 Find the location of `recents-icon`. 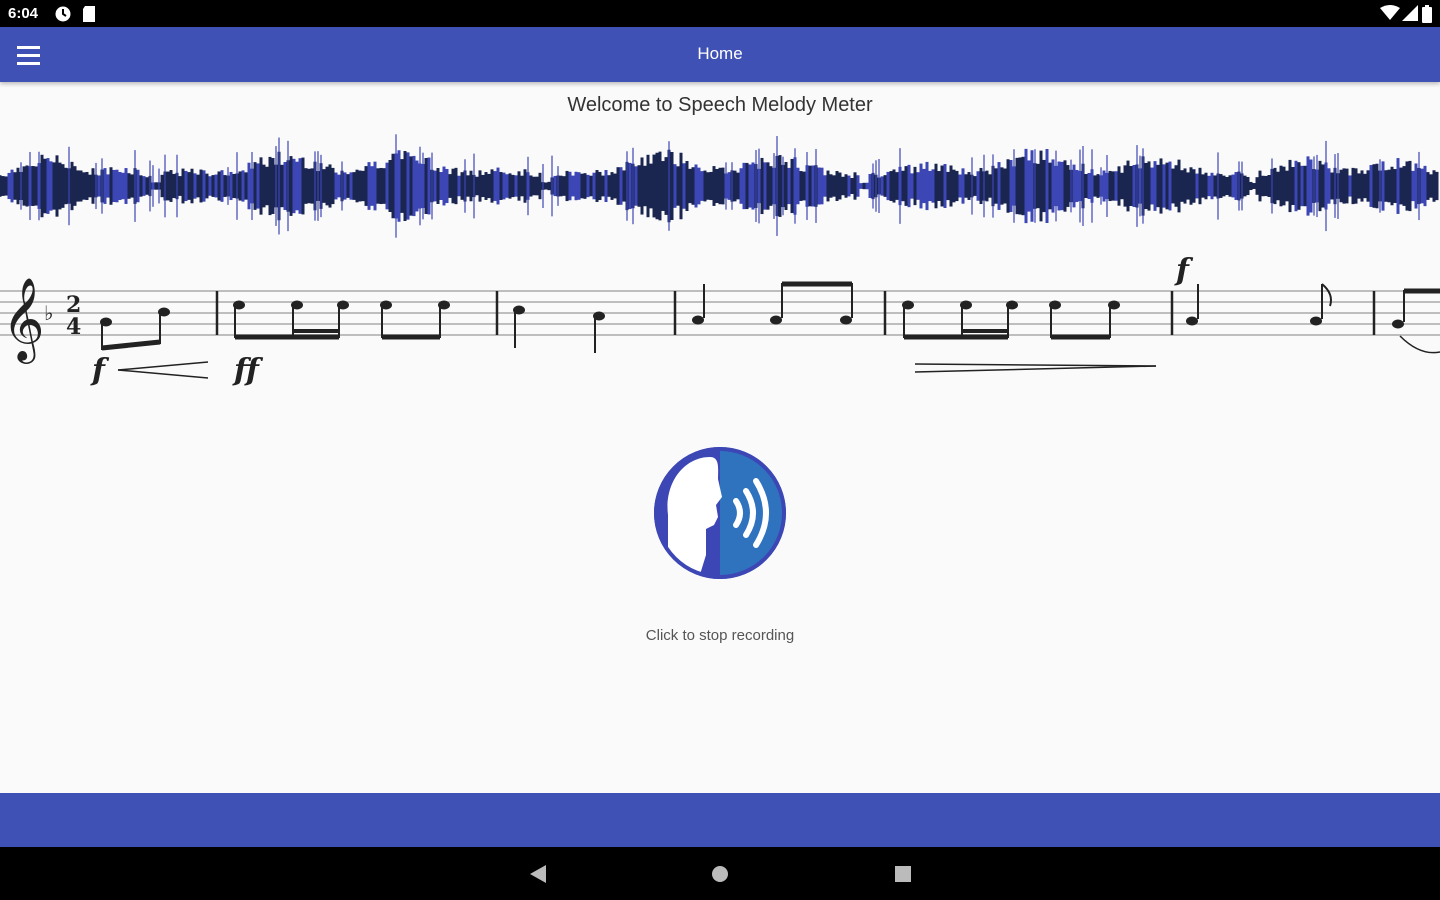

recents-icon is located at coordinates (903, 874).